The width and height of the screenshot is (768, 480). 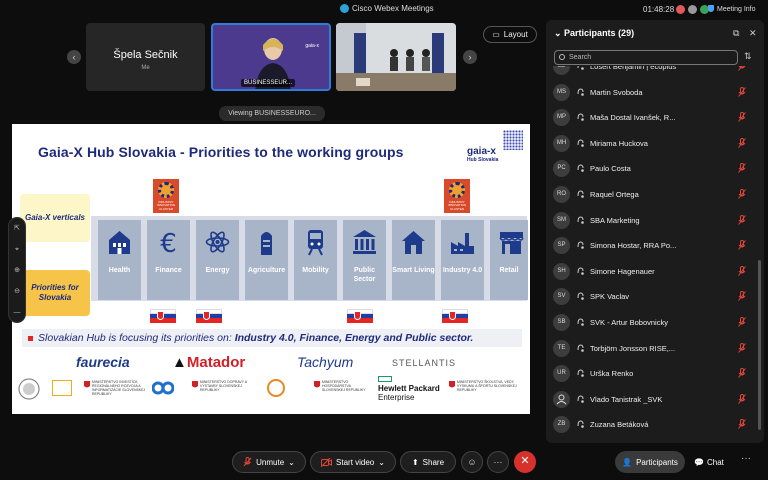 I want to click on more-icon: ···, so click(x=498, y=462).